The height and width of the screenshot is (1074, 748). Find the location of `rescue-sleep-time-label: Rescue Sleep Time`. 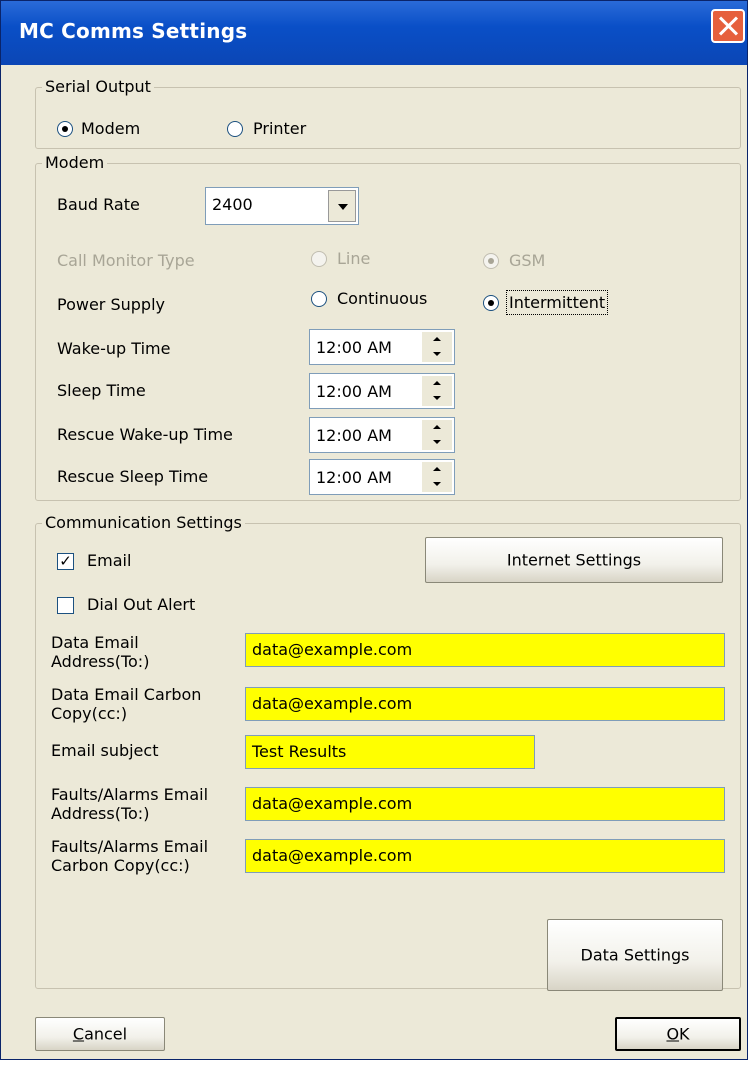

rescue-sleep-time-label: Rescue Sleep Time is located at coordinates (133, 476).